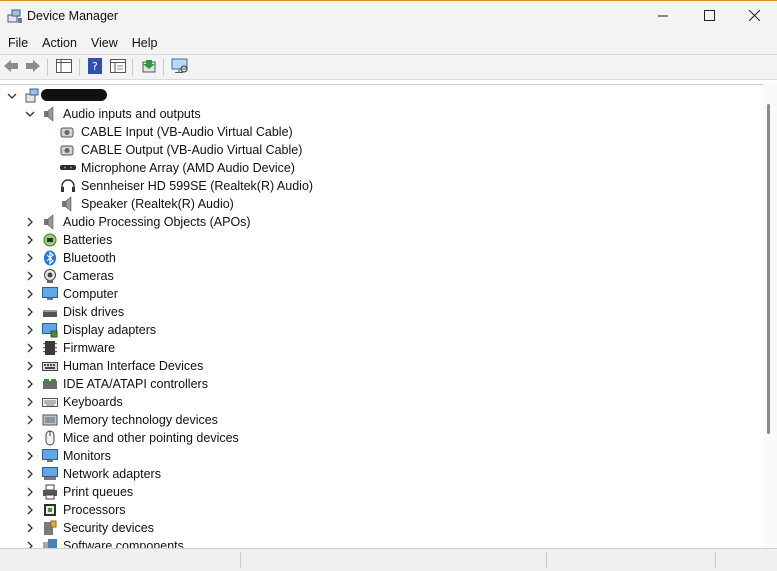 Image resolution: width=777 pixels, height=571 pixels. Describe the element at coordinates (50, 276) in the screenshot. I see `camera-icon` at that location.